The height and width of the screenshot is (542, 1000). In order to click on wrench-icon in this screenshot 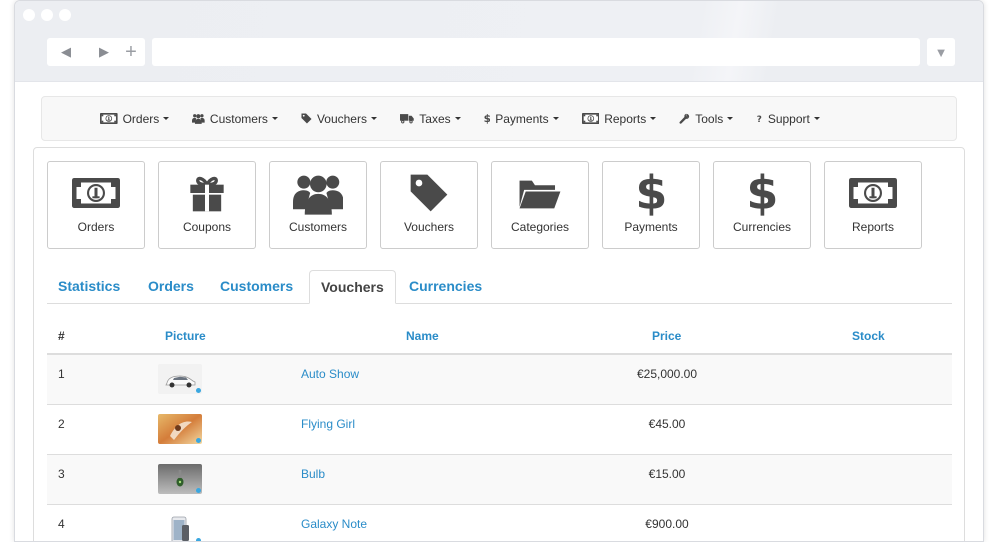, I will do `click(687, 118)`.